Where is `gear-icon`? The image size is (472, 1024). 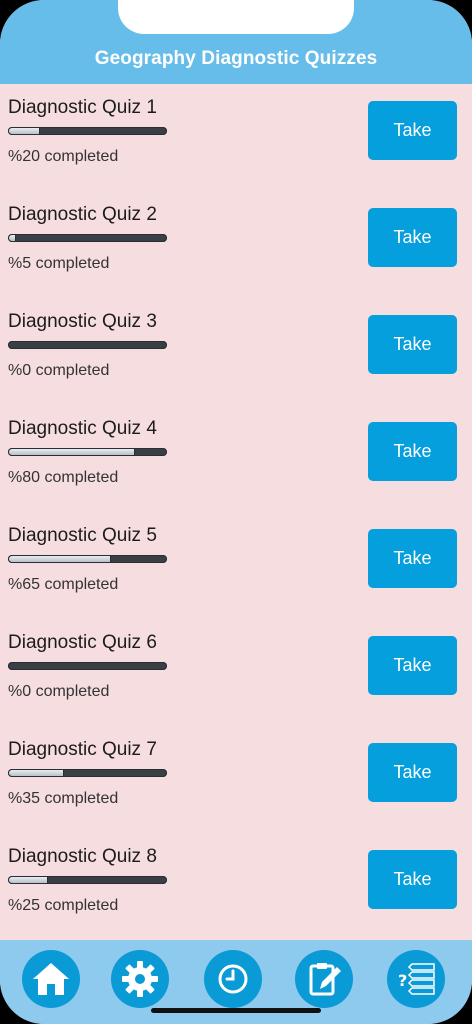
gear-icon is located at coordinates (140, 979).